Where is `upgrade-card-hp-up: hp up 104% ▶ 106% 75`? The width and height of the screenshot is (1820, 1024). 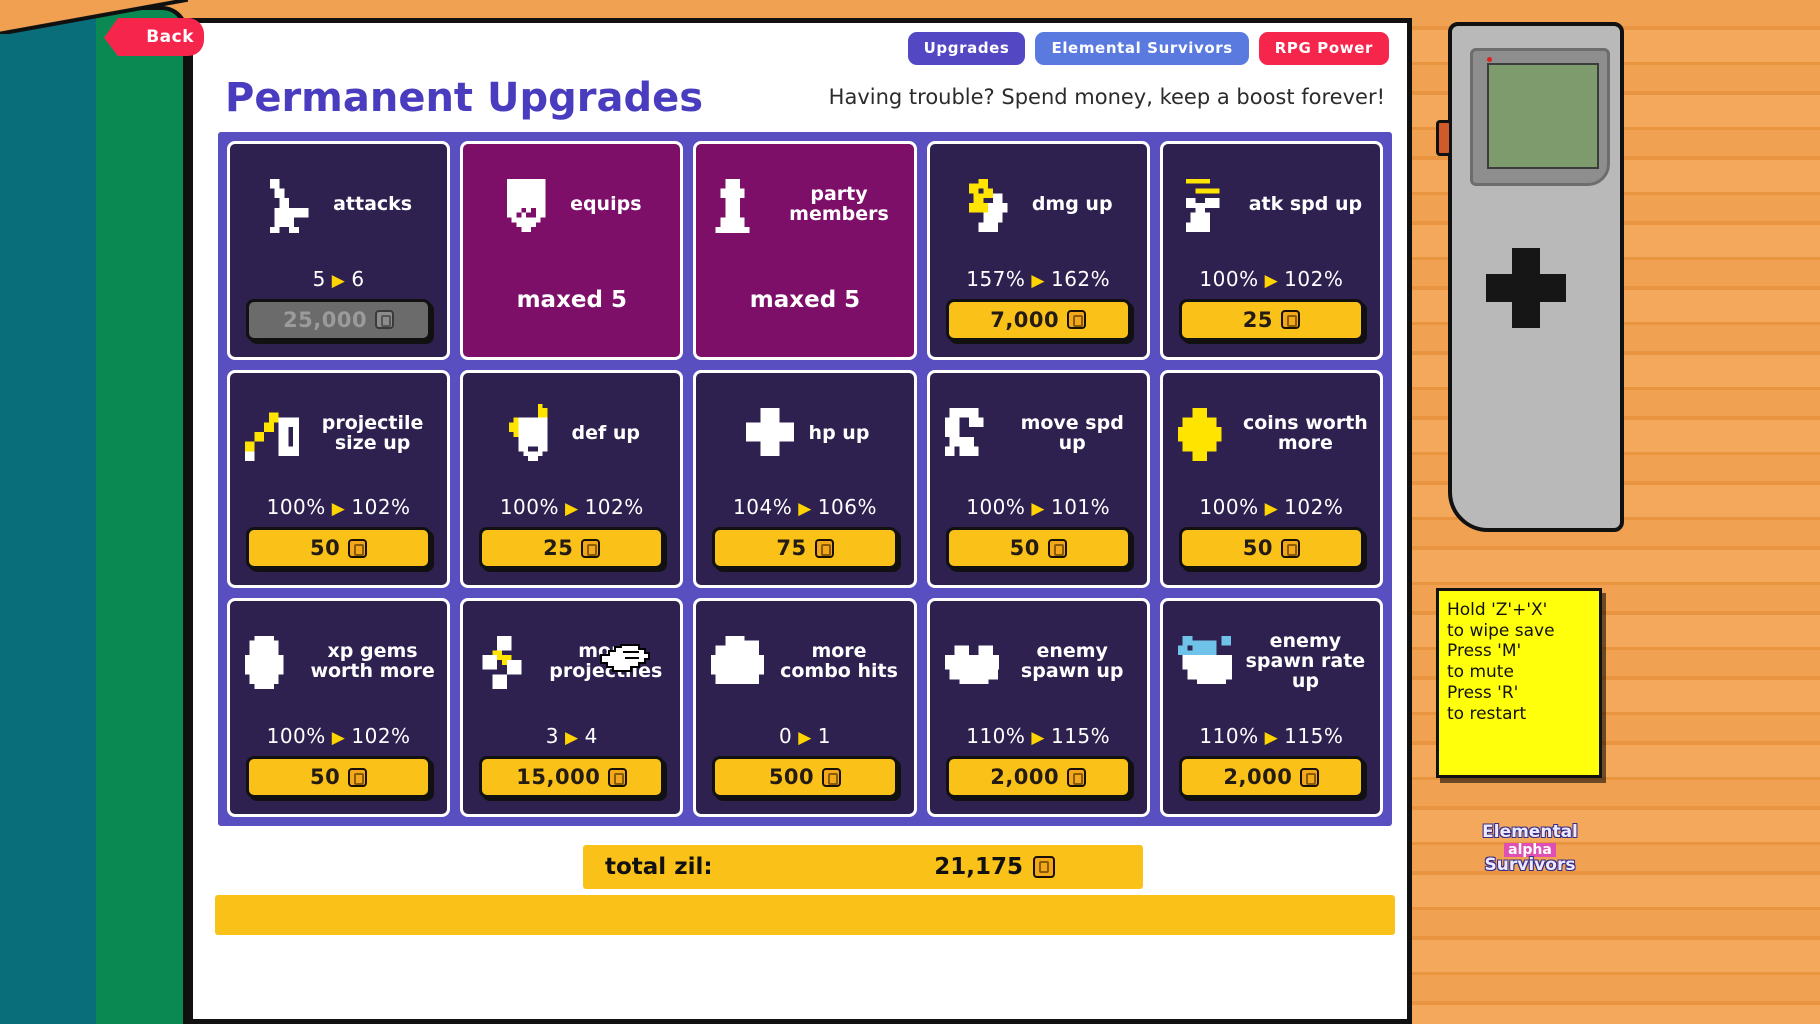 upgrade-card-hp-up: hp up 104% ▶ 106% 75 is located at coordinates (805, 479).